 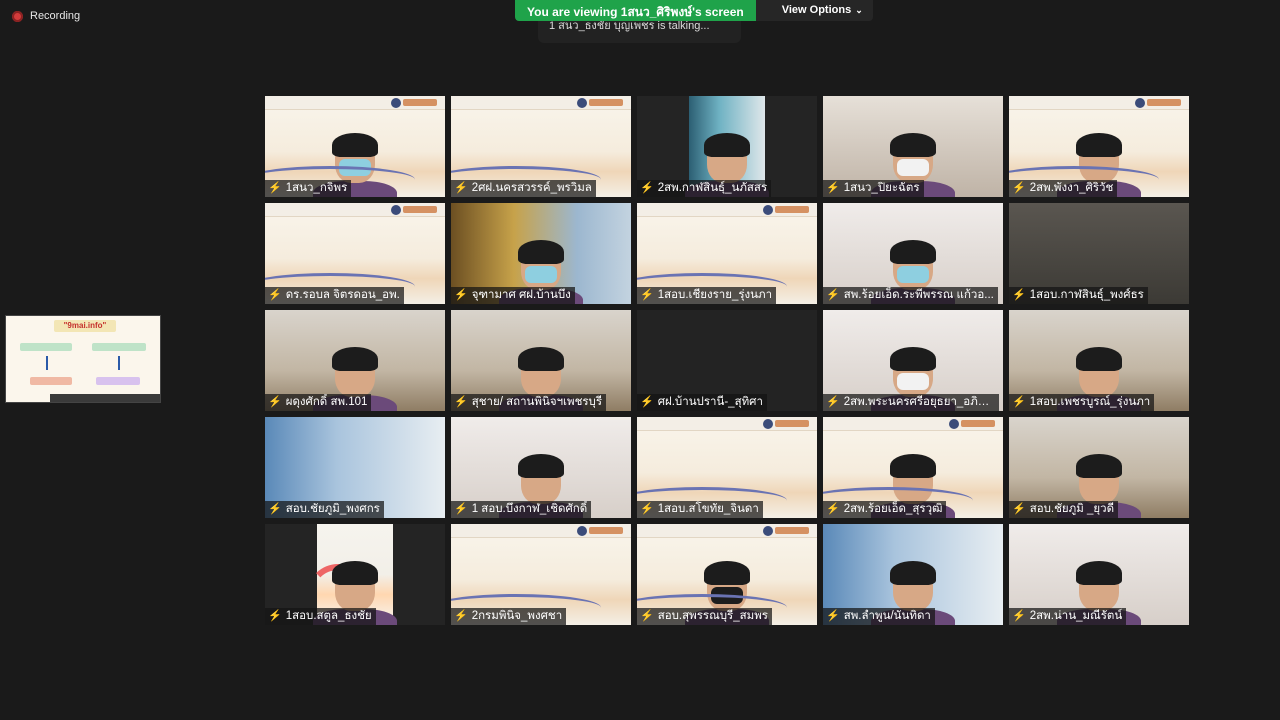 I want to click on participant-name: 2สพ.น่าน_มณีรัตน์, so click(x=1076, y=616).